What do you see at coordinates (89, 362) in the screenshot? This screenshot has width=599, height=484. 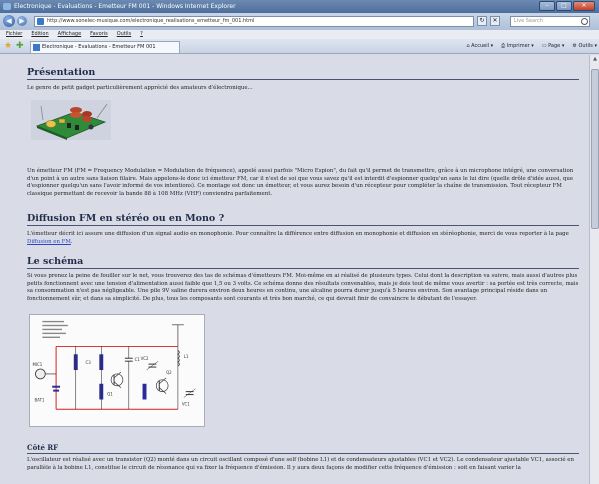 I see `c3-label: C3` at bounding box center [89, 362].